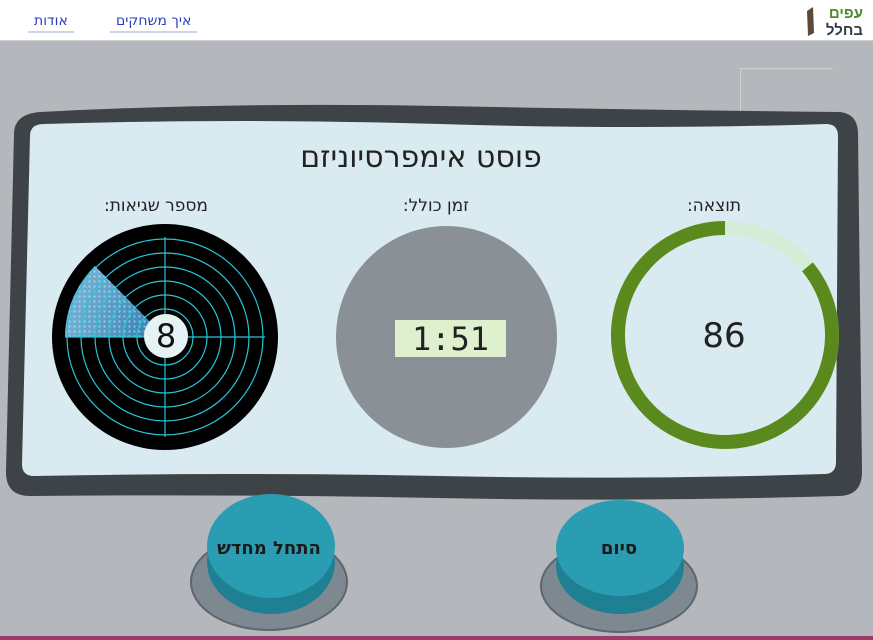 This screenshot has height=640, width=873. What do you see at coordinates (421, 157) in the screenshot?
I see `game-title: פוסט אימפרסיוניזם` at bounding box center [421, 157].